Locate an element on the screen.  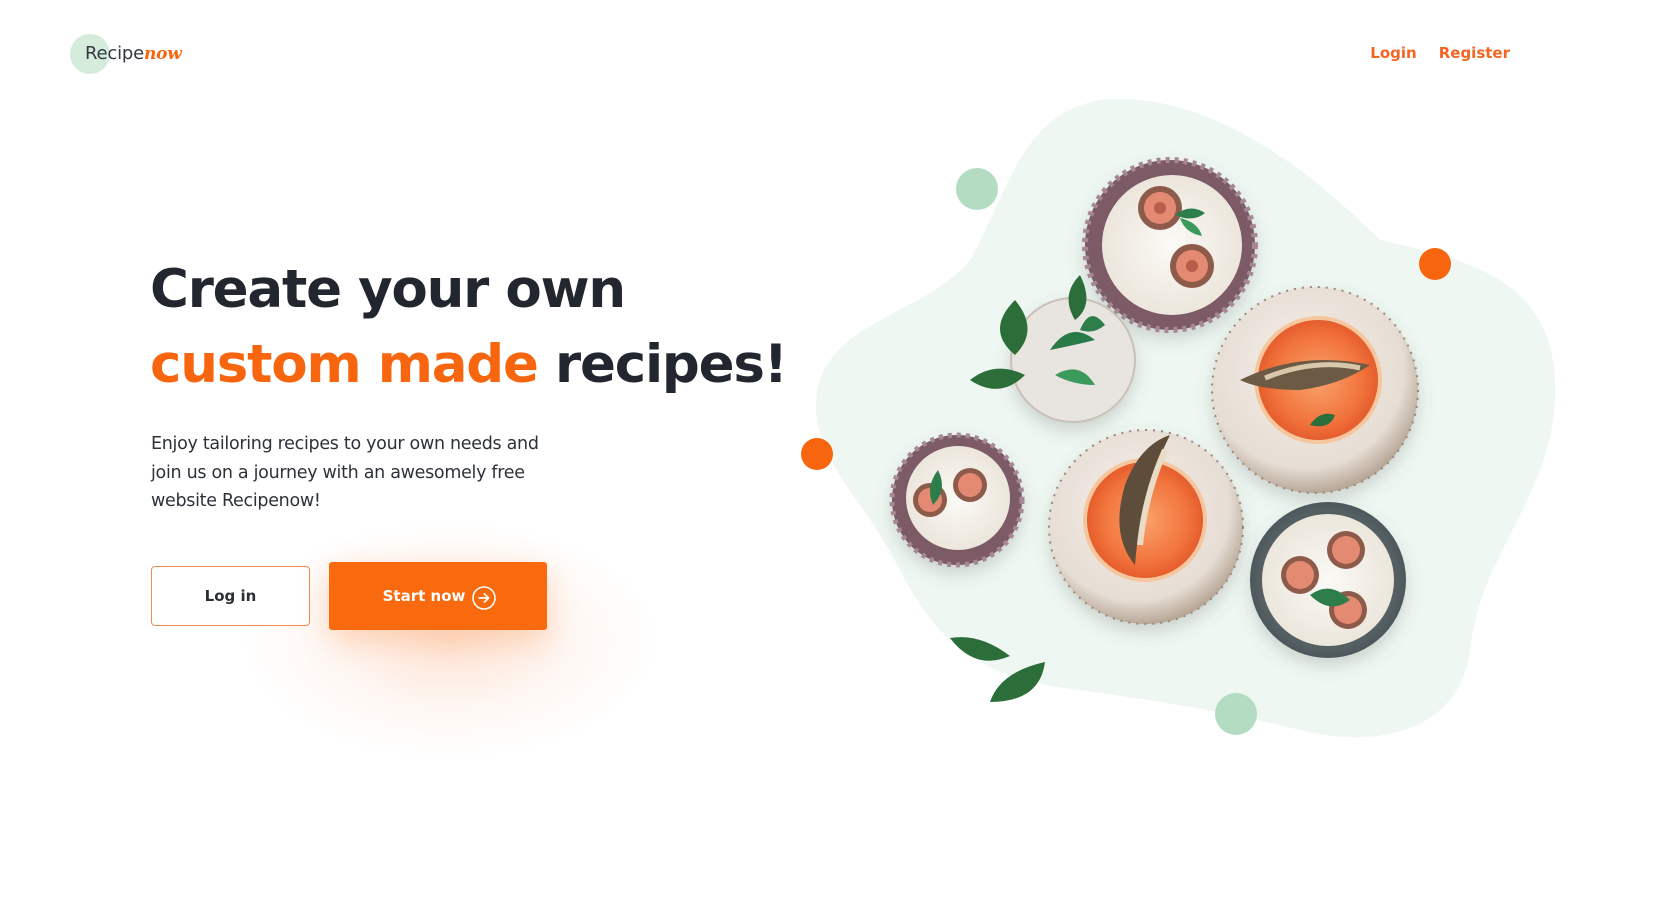
green-dot-top is located at coordinates (977, 189).